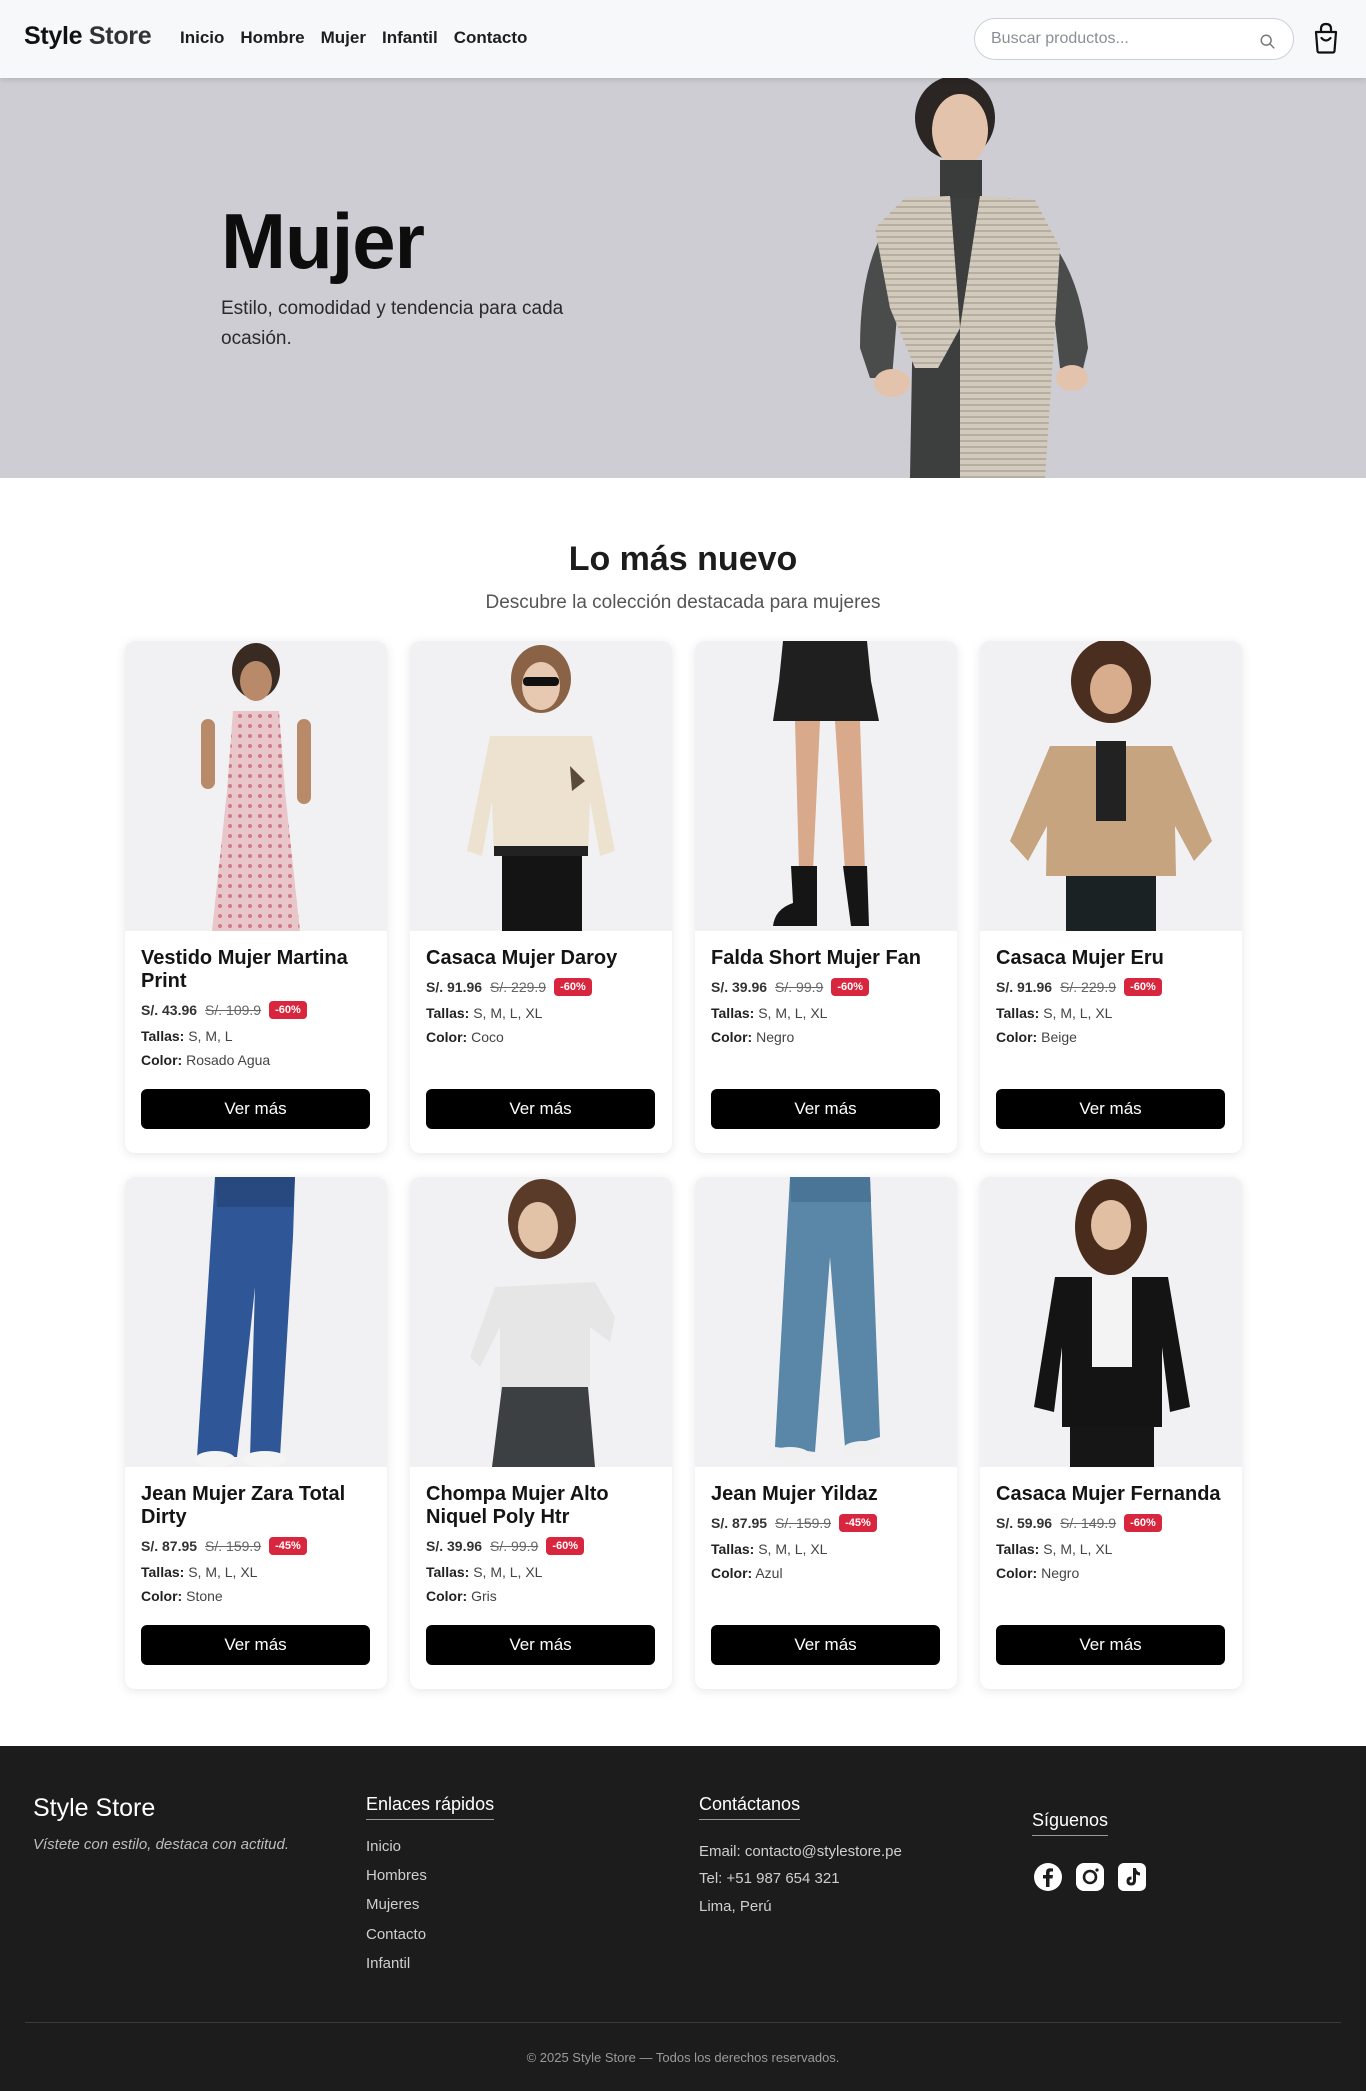 The height and width of the screenshot is (2091, 1366). I want to click on section-title: Lo más nuevo, so click(683, 559).